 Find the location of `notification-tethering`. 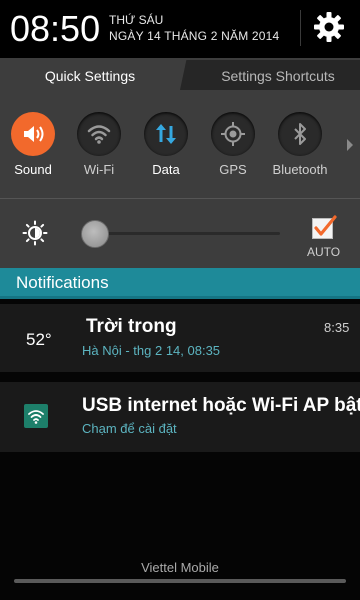

notification-tethering is located at coordinates (180, 417).